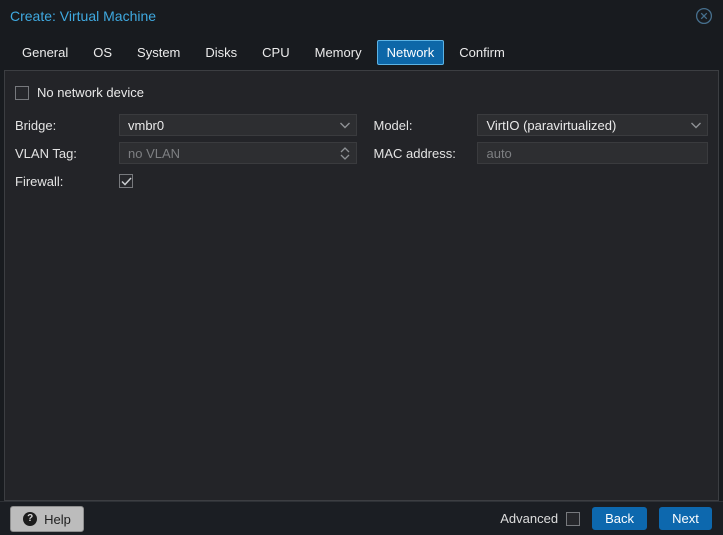 The image size is (723, 535). What do you see at coordinates (529, 518) in the screenshot?
I see `advanced-label: Advanced` at bounding box center [529, 518].